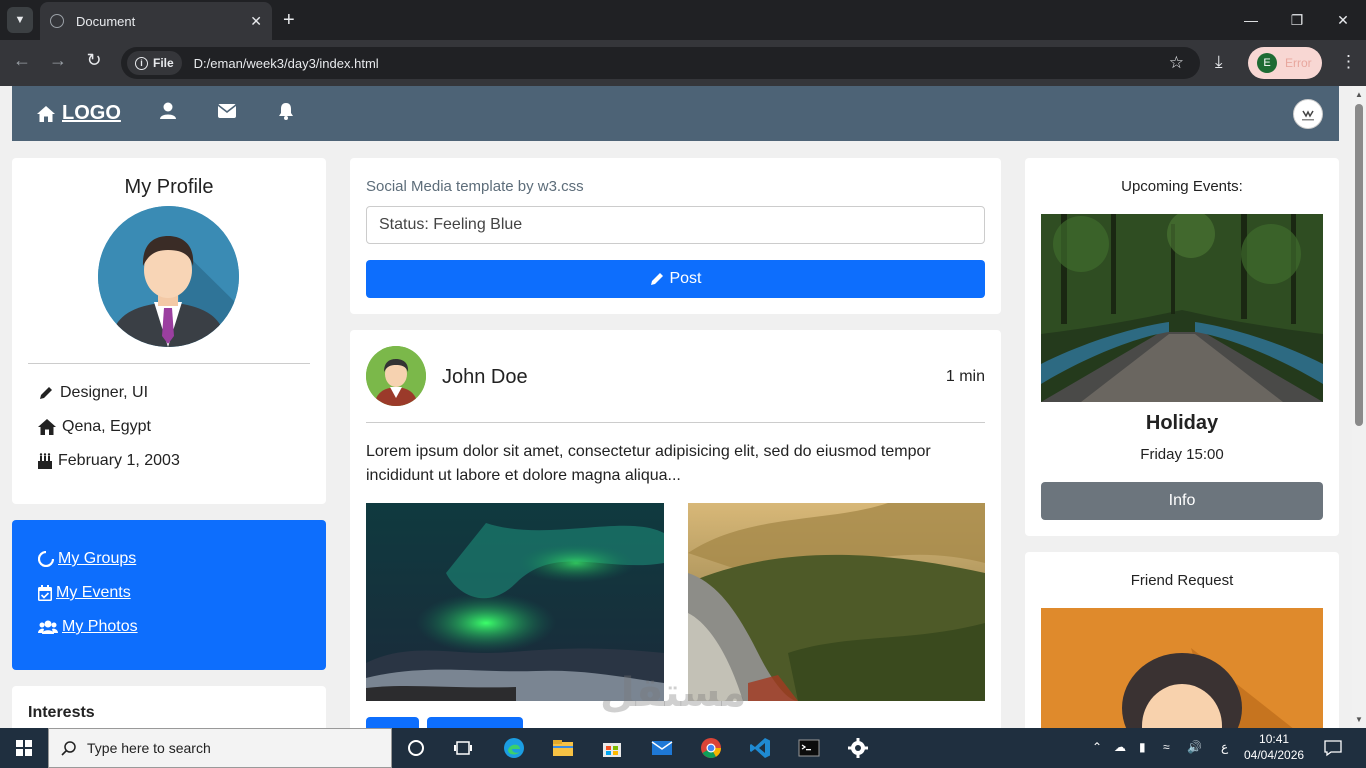 This screenshot has width=1366, height=768. What do you see at coordinates (286, 63) in the screenshot?
I see `url-text: D:/eman/week3/day3/index.html` at bounding box center [286, 63].